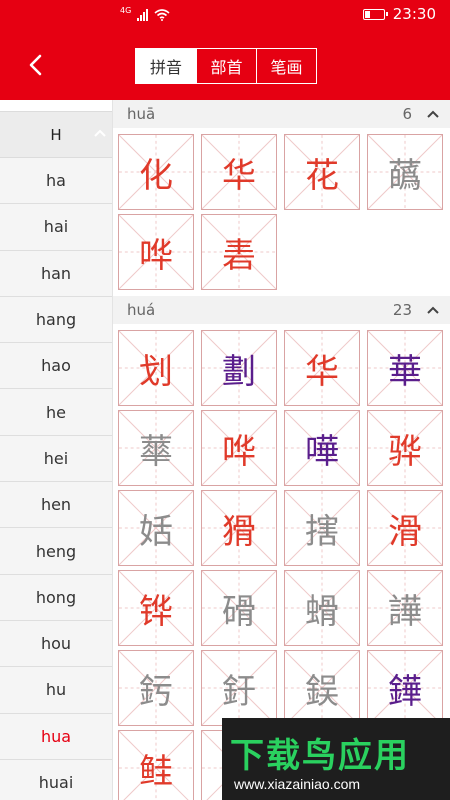  I want to click on character-cell: 嘩, so click(322, 448).